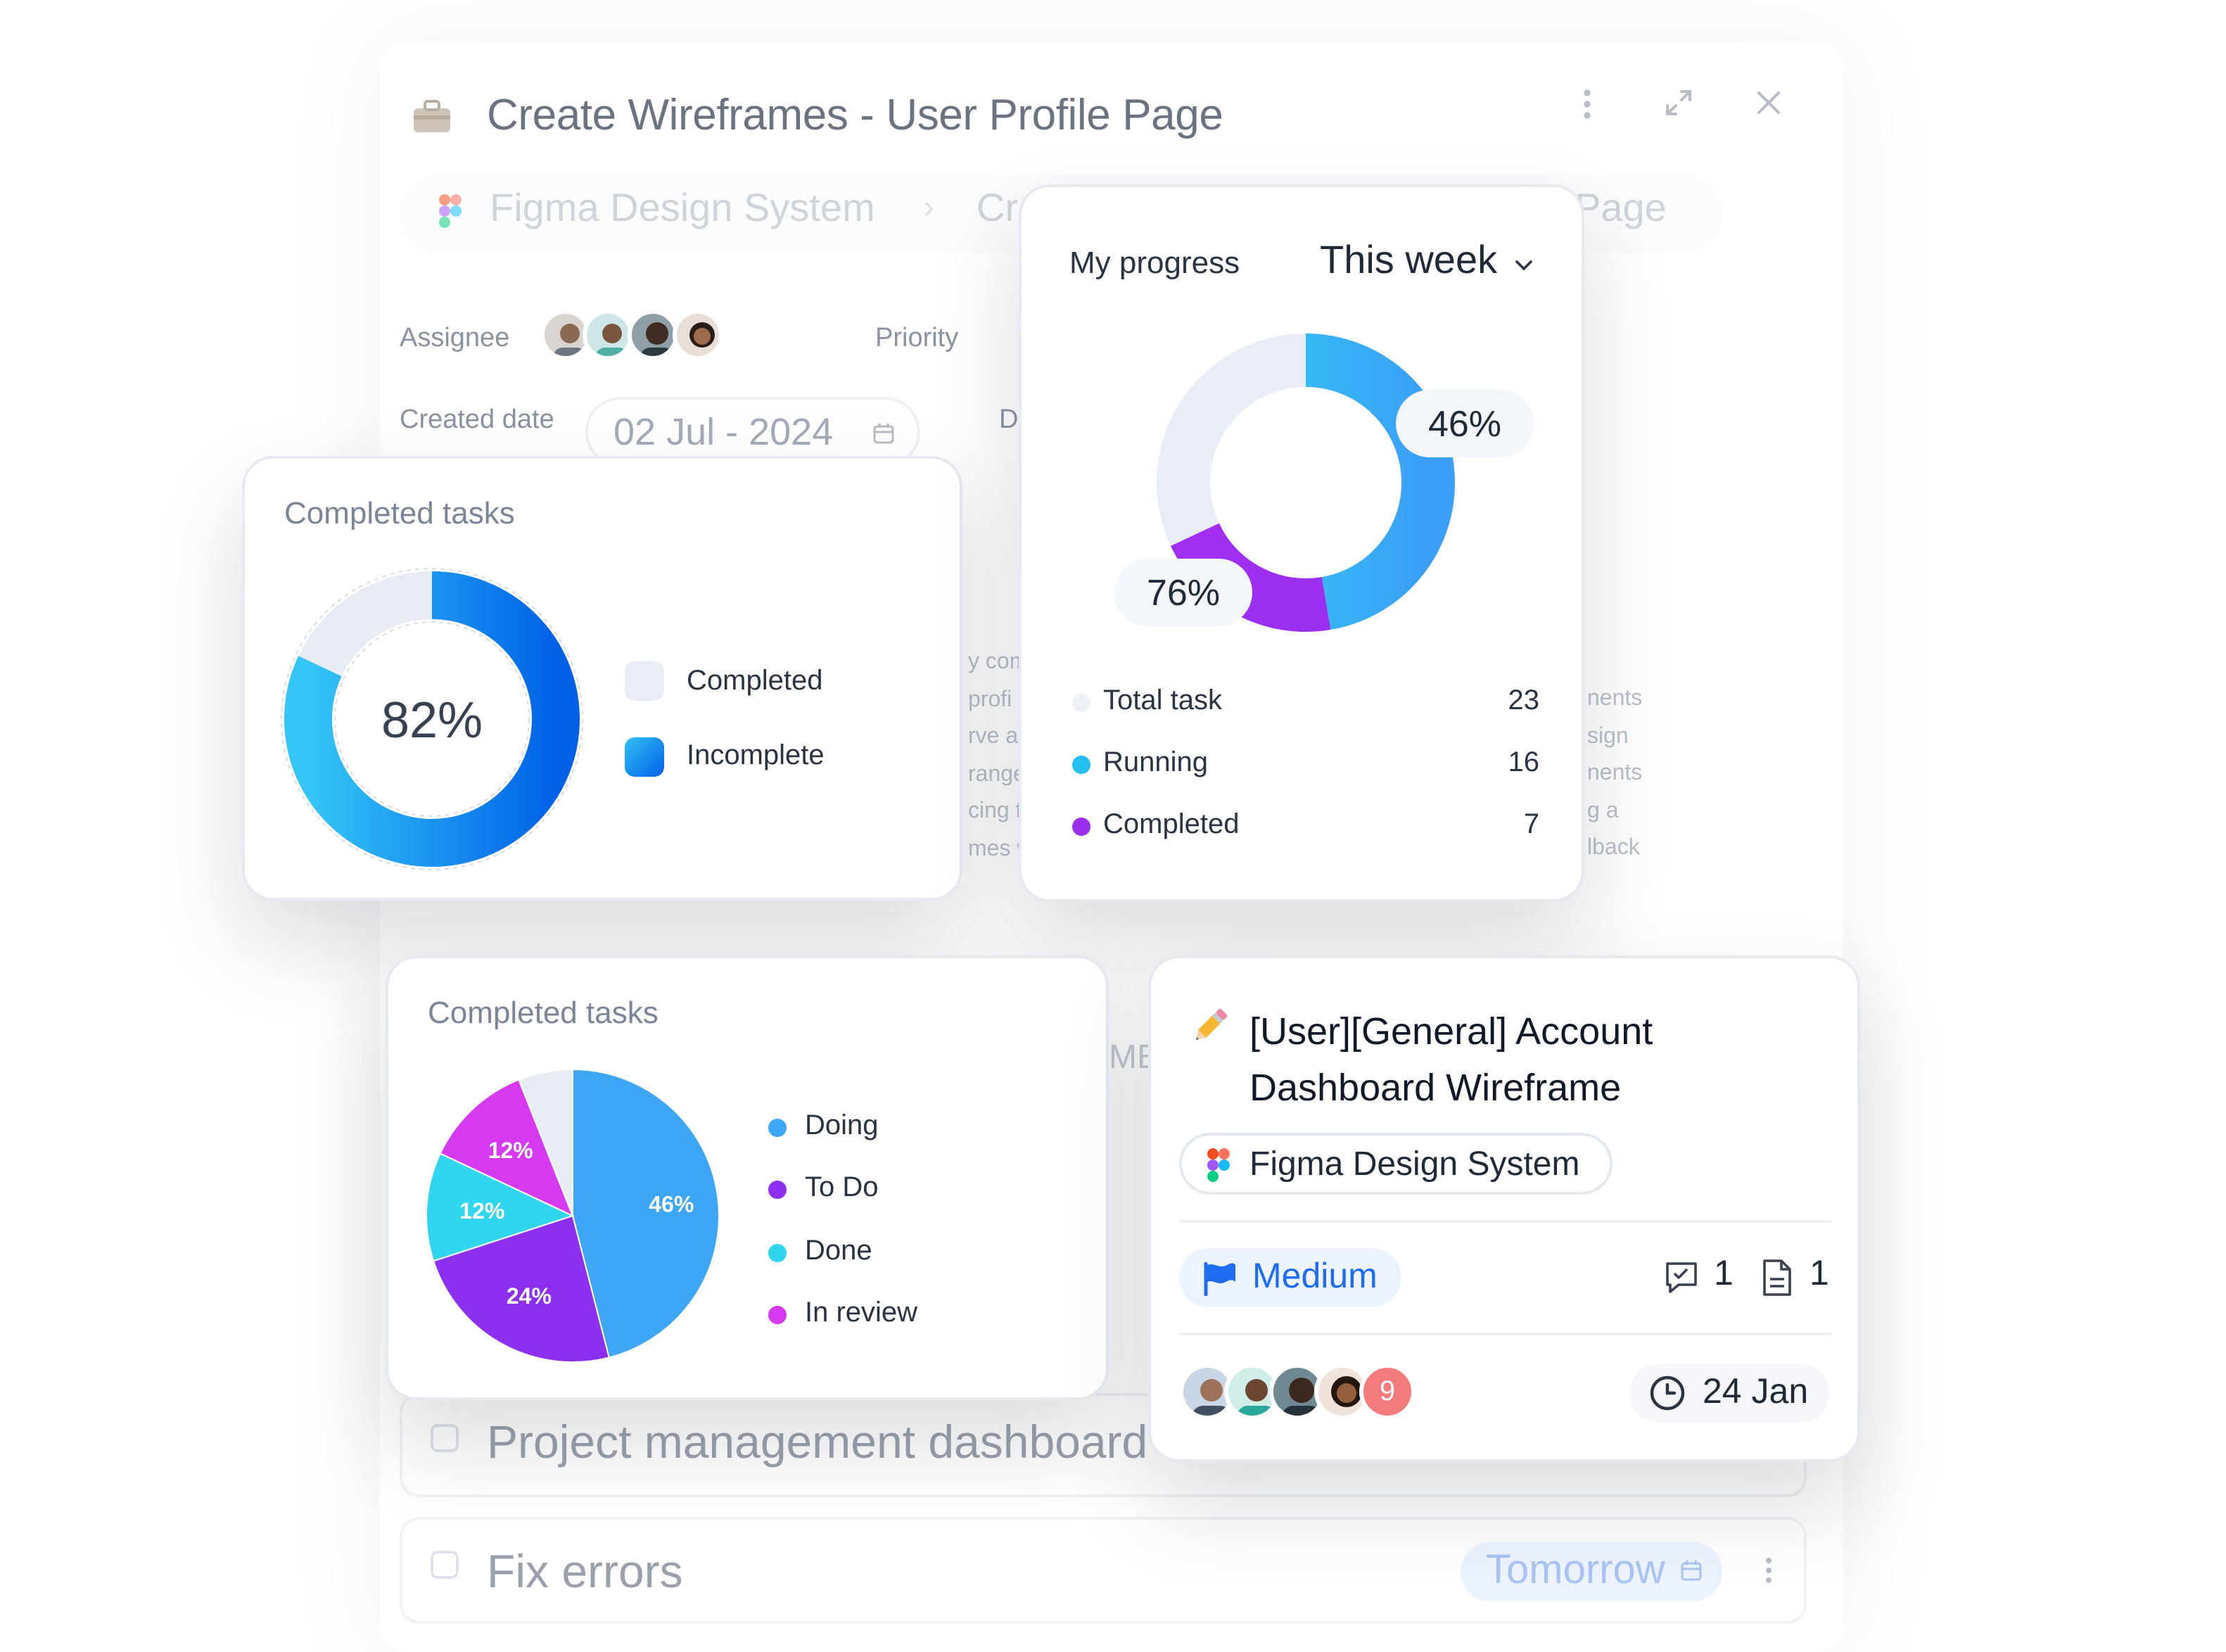 The height and width of the screenshot is (1652, 2226). What do you see at coordinates (1681, 1277) in the screenshot?
I see `comment-icon` at bounding box center [1681, 1277].